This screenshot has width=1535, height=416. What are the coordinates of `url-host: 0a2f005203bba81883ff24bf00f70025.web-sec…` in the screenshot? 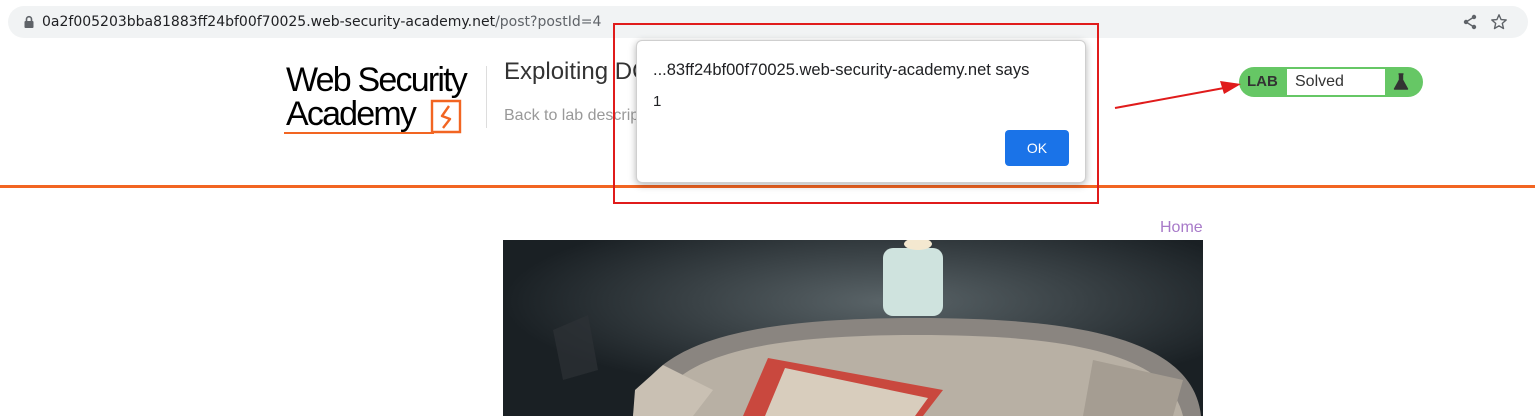 It's located at (269, 22).